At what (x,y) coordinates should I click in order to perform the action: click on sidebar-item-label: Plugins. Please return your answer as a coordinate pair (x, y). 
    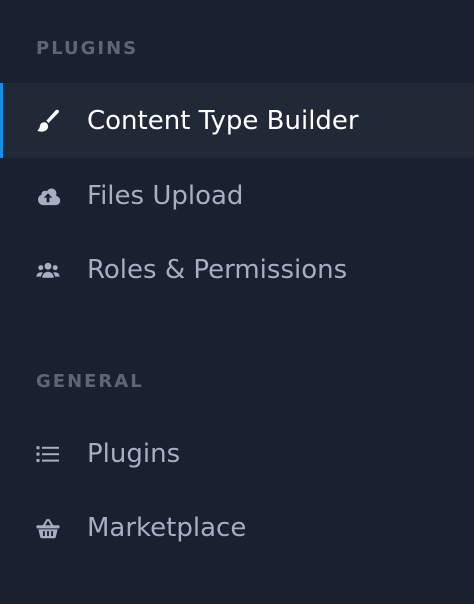
    Looking at the image, I should click on (134, 453).